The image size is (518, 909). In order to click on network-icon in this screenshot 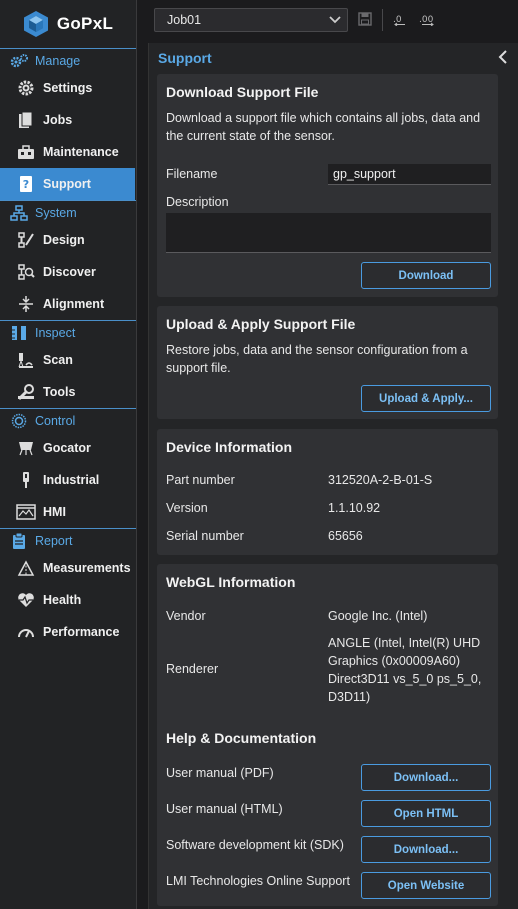, I will do `click(19, 212)`.